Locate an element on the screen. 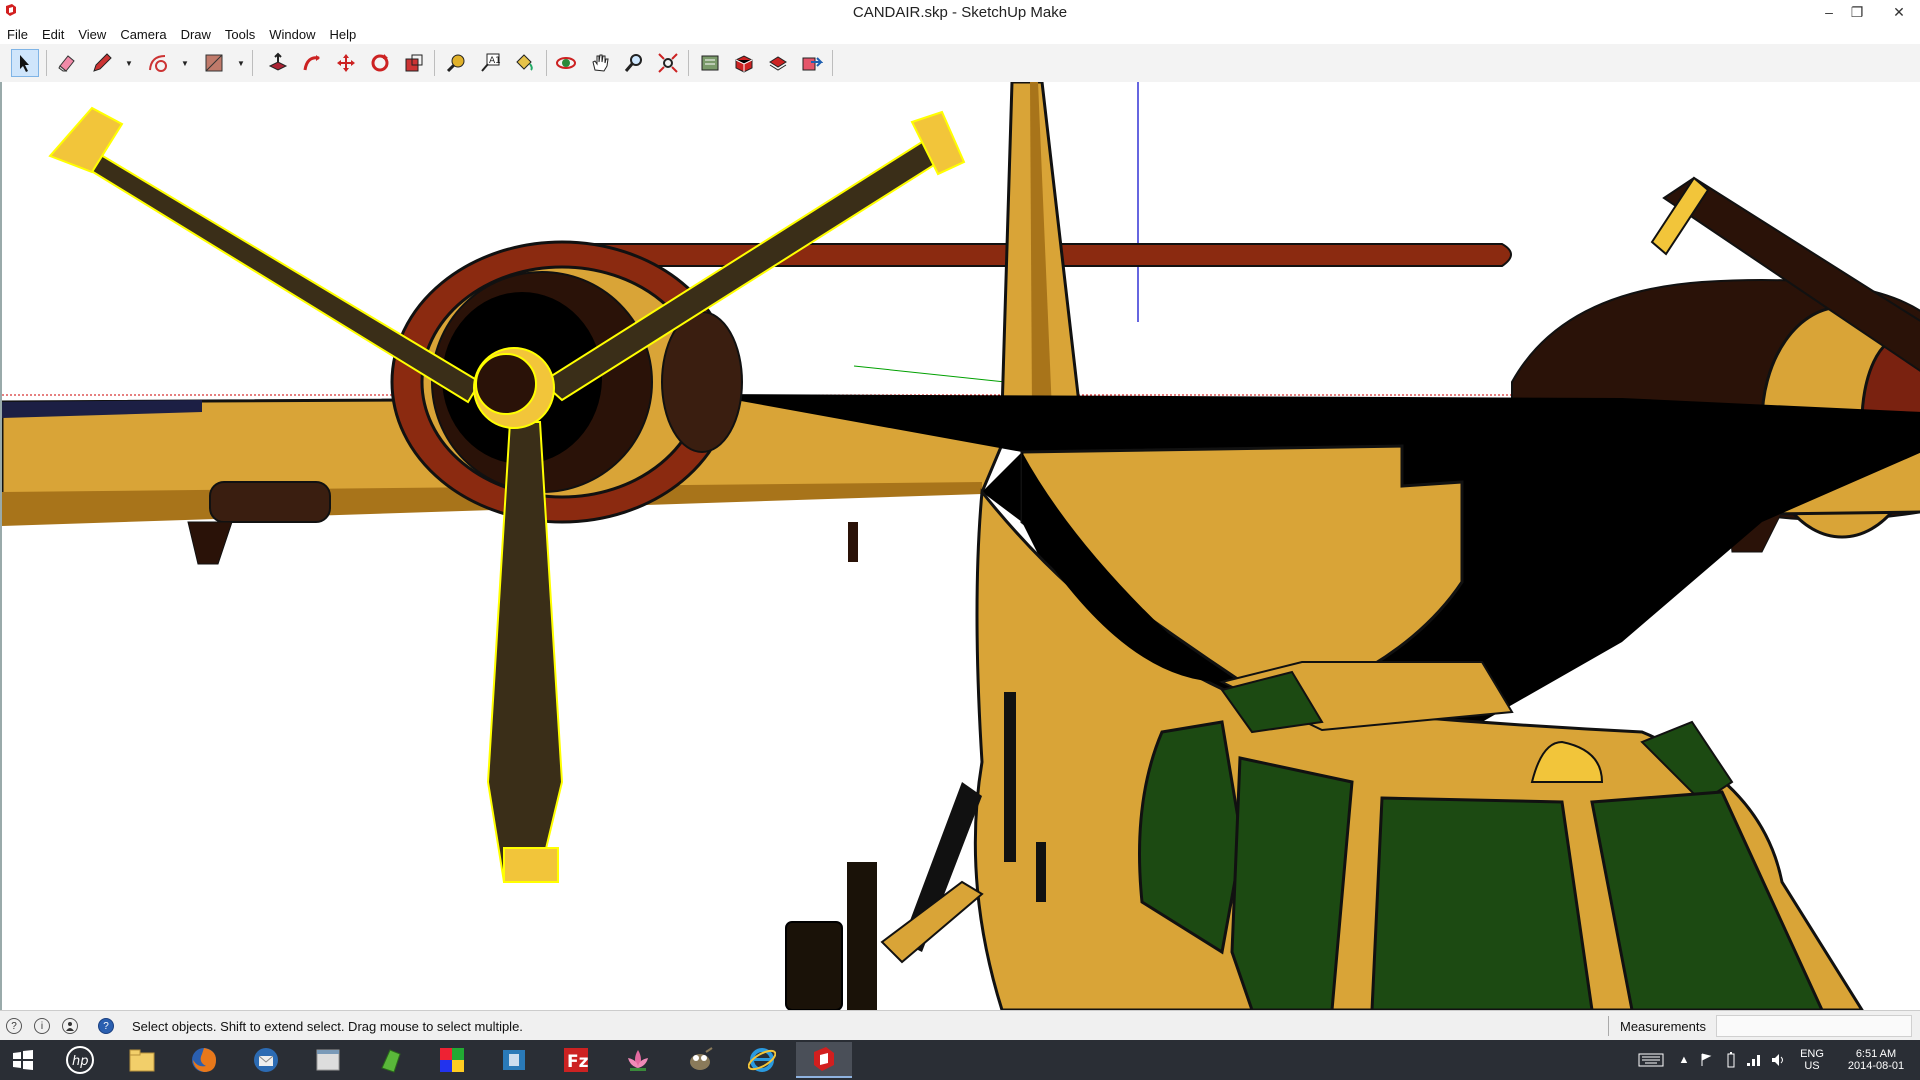  menu-window: Window is located at coordinates (292, 34).